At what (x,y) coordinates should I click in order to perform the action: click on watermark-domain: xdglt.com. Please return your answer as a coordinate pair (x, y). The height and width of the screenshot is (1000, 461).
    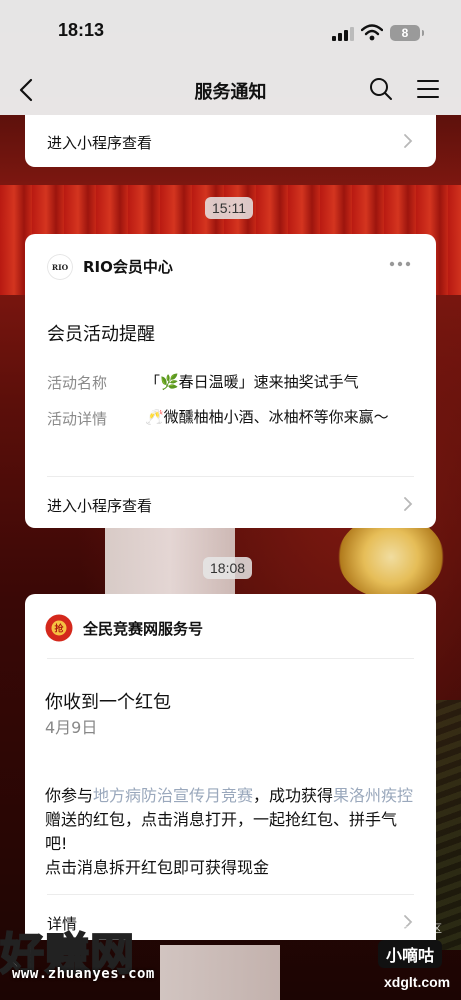
    Looking at the image, I should click on (417, 982).